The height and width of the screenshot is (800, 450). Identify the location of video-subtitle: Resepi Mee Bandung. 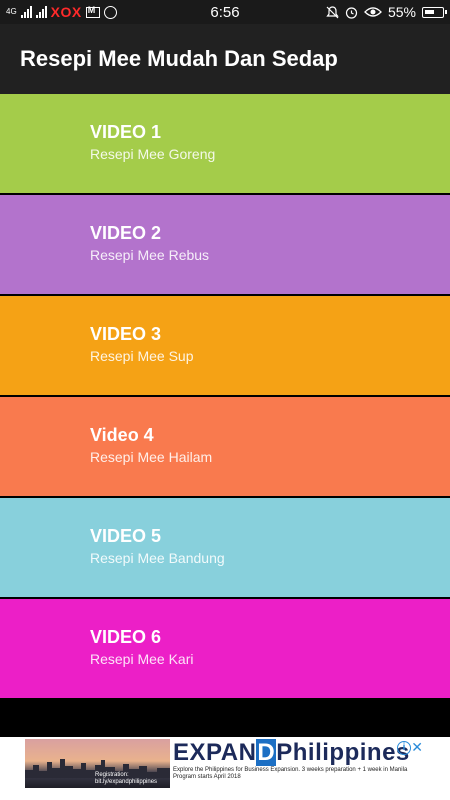
(157, 557).